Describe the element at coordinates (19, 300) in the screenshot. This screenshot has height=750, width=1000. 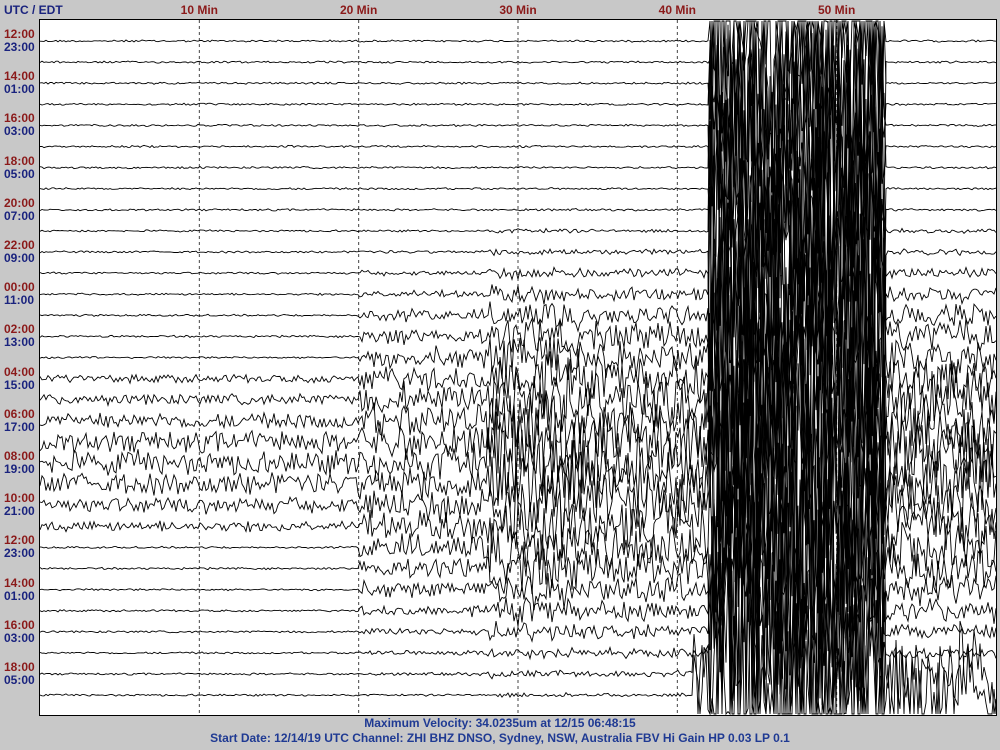
I see `local-hour-label: 11:00` at that location.